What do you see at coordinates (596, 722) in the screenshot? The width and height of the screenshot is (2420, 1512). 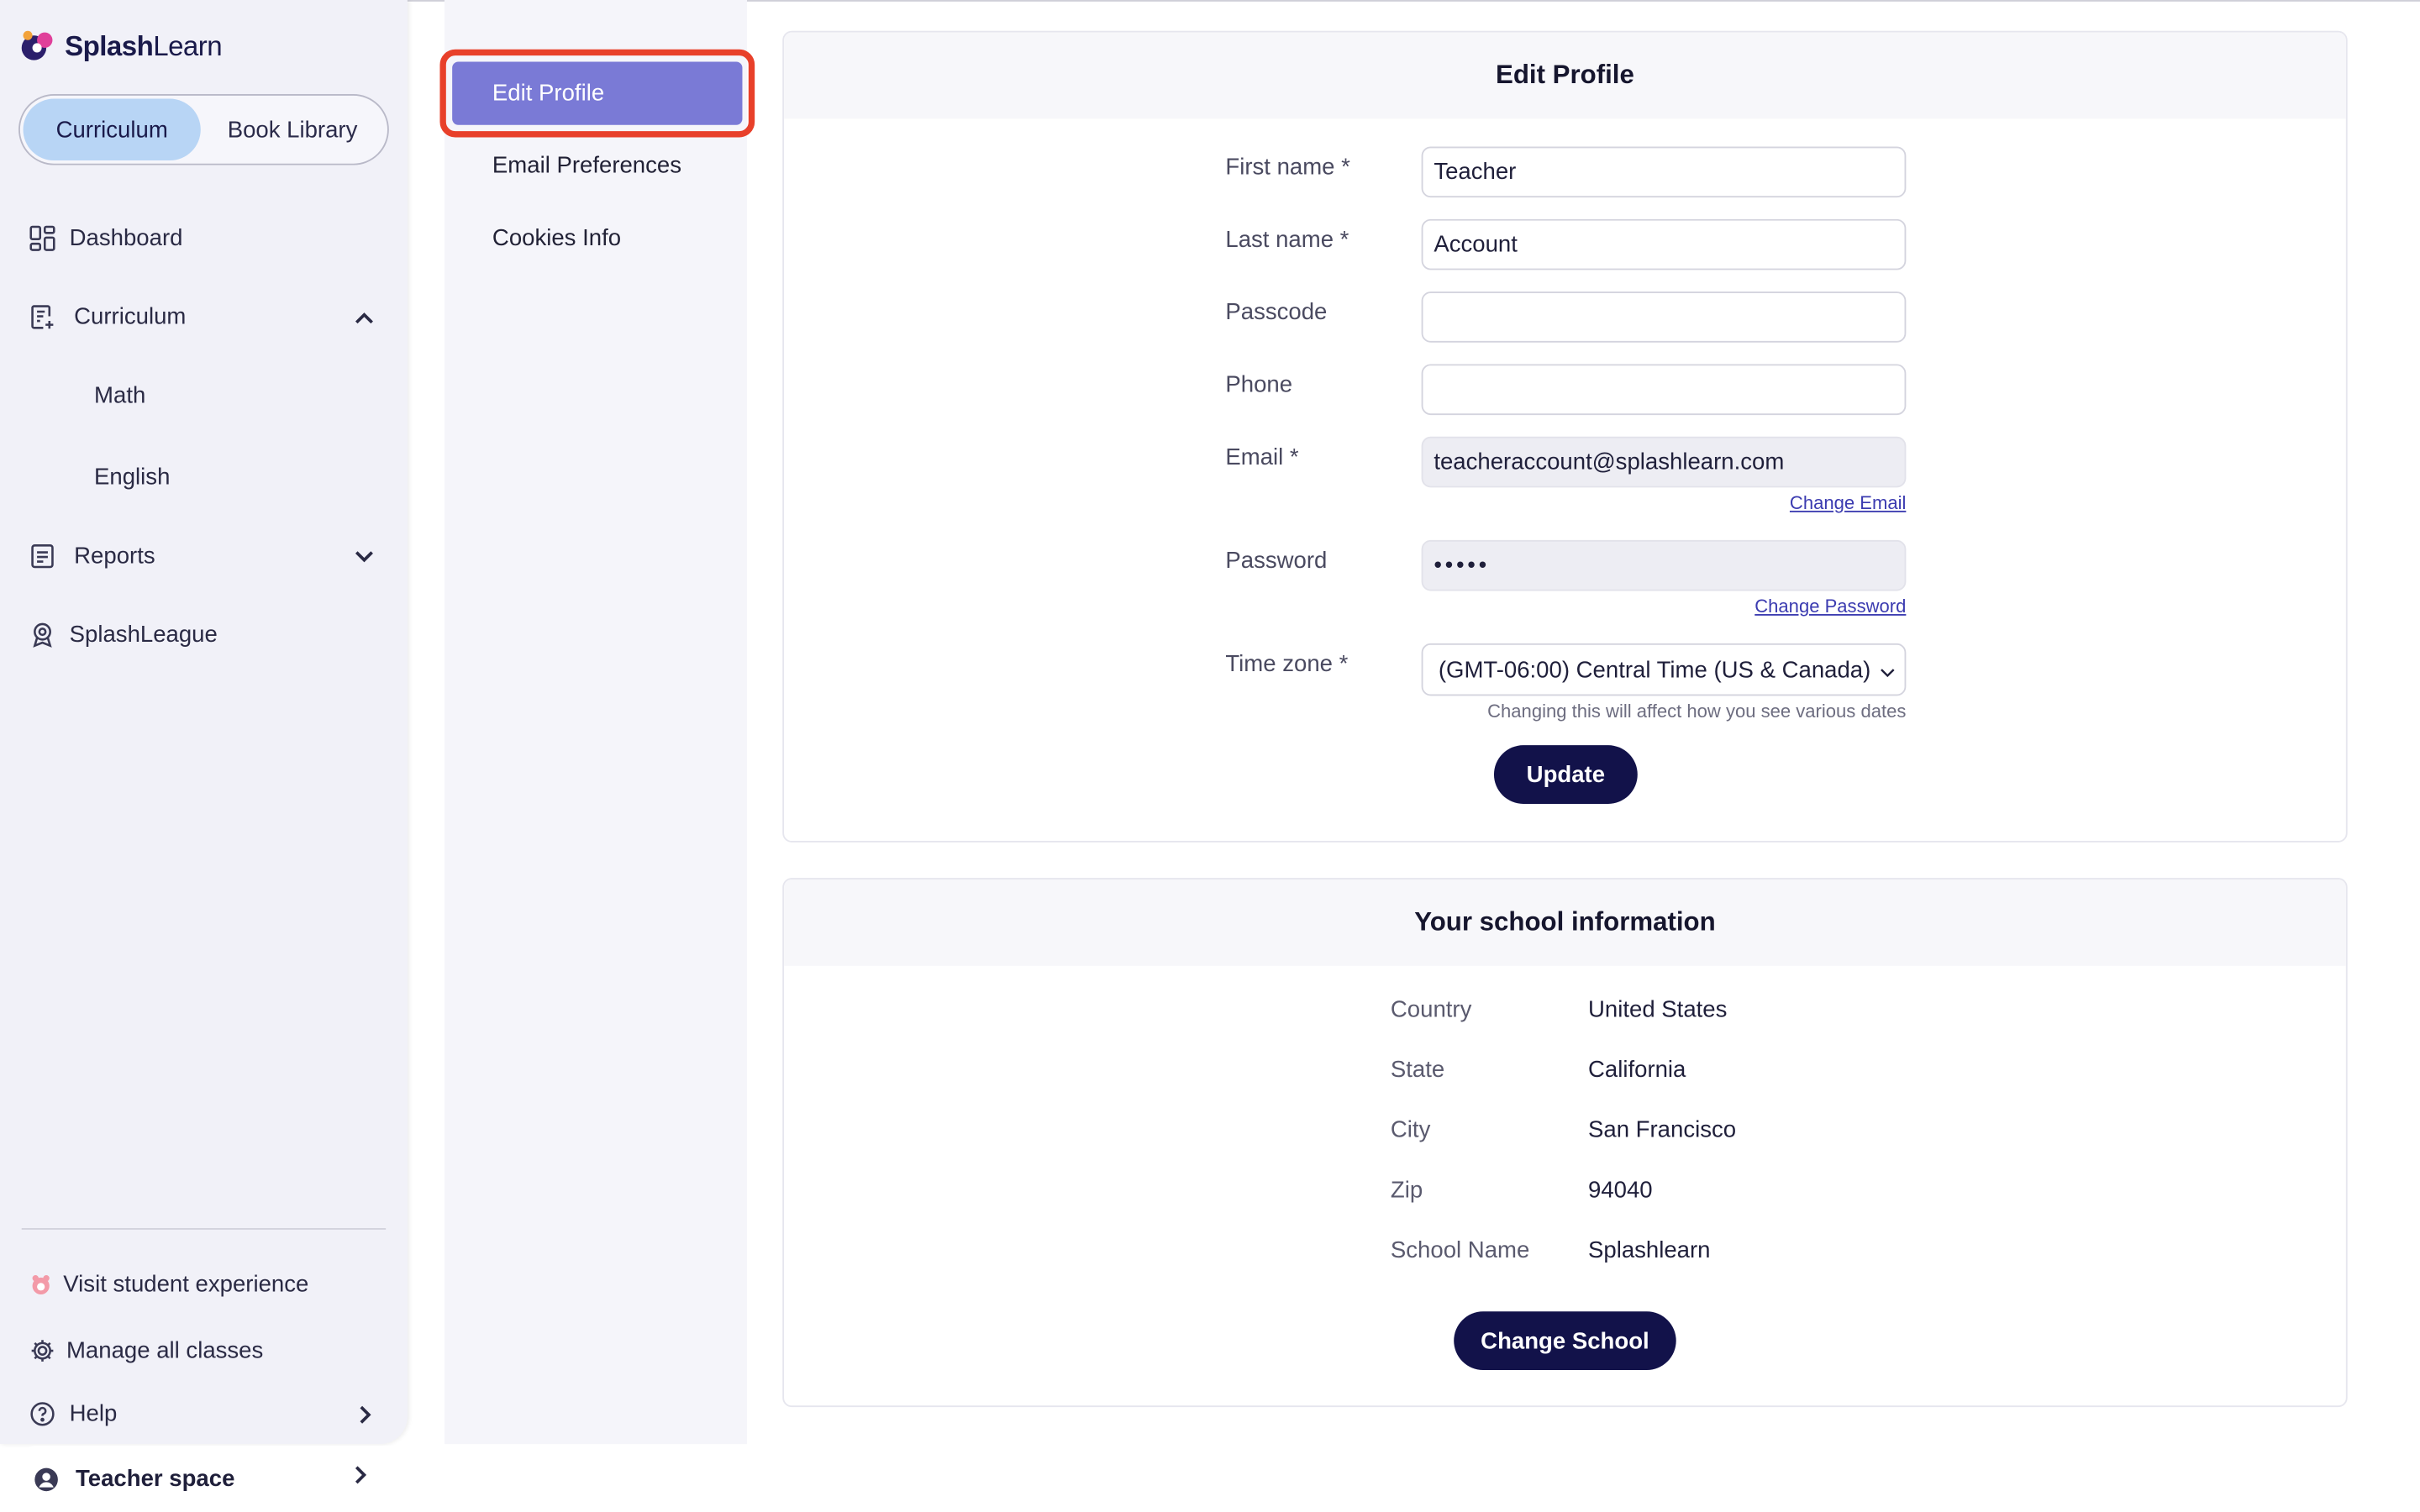 I see `settings-menu` at bounding box center [596, 722].